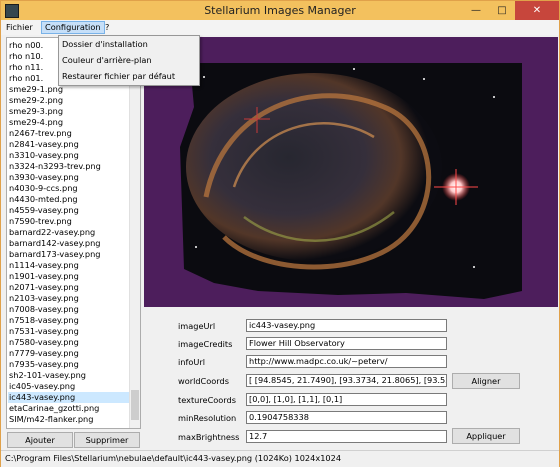 This screenshot has height=467, width=560. What do you see at coordinates (43, 265) in the screenshot?
I see `list-item: n1114-vasey.png` at bounding box center [43, 265].